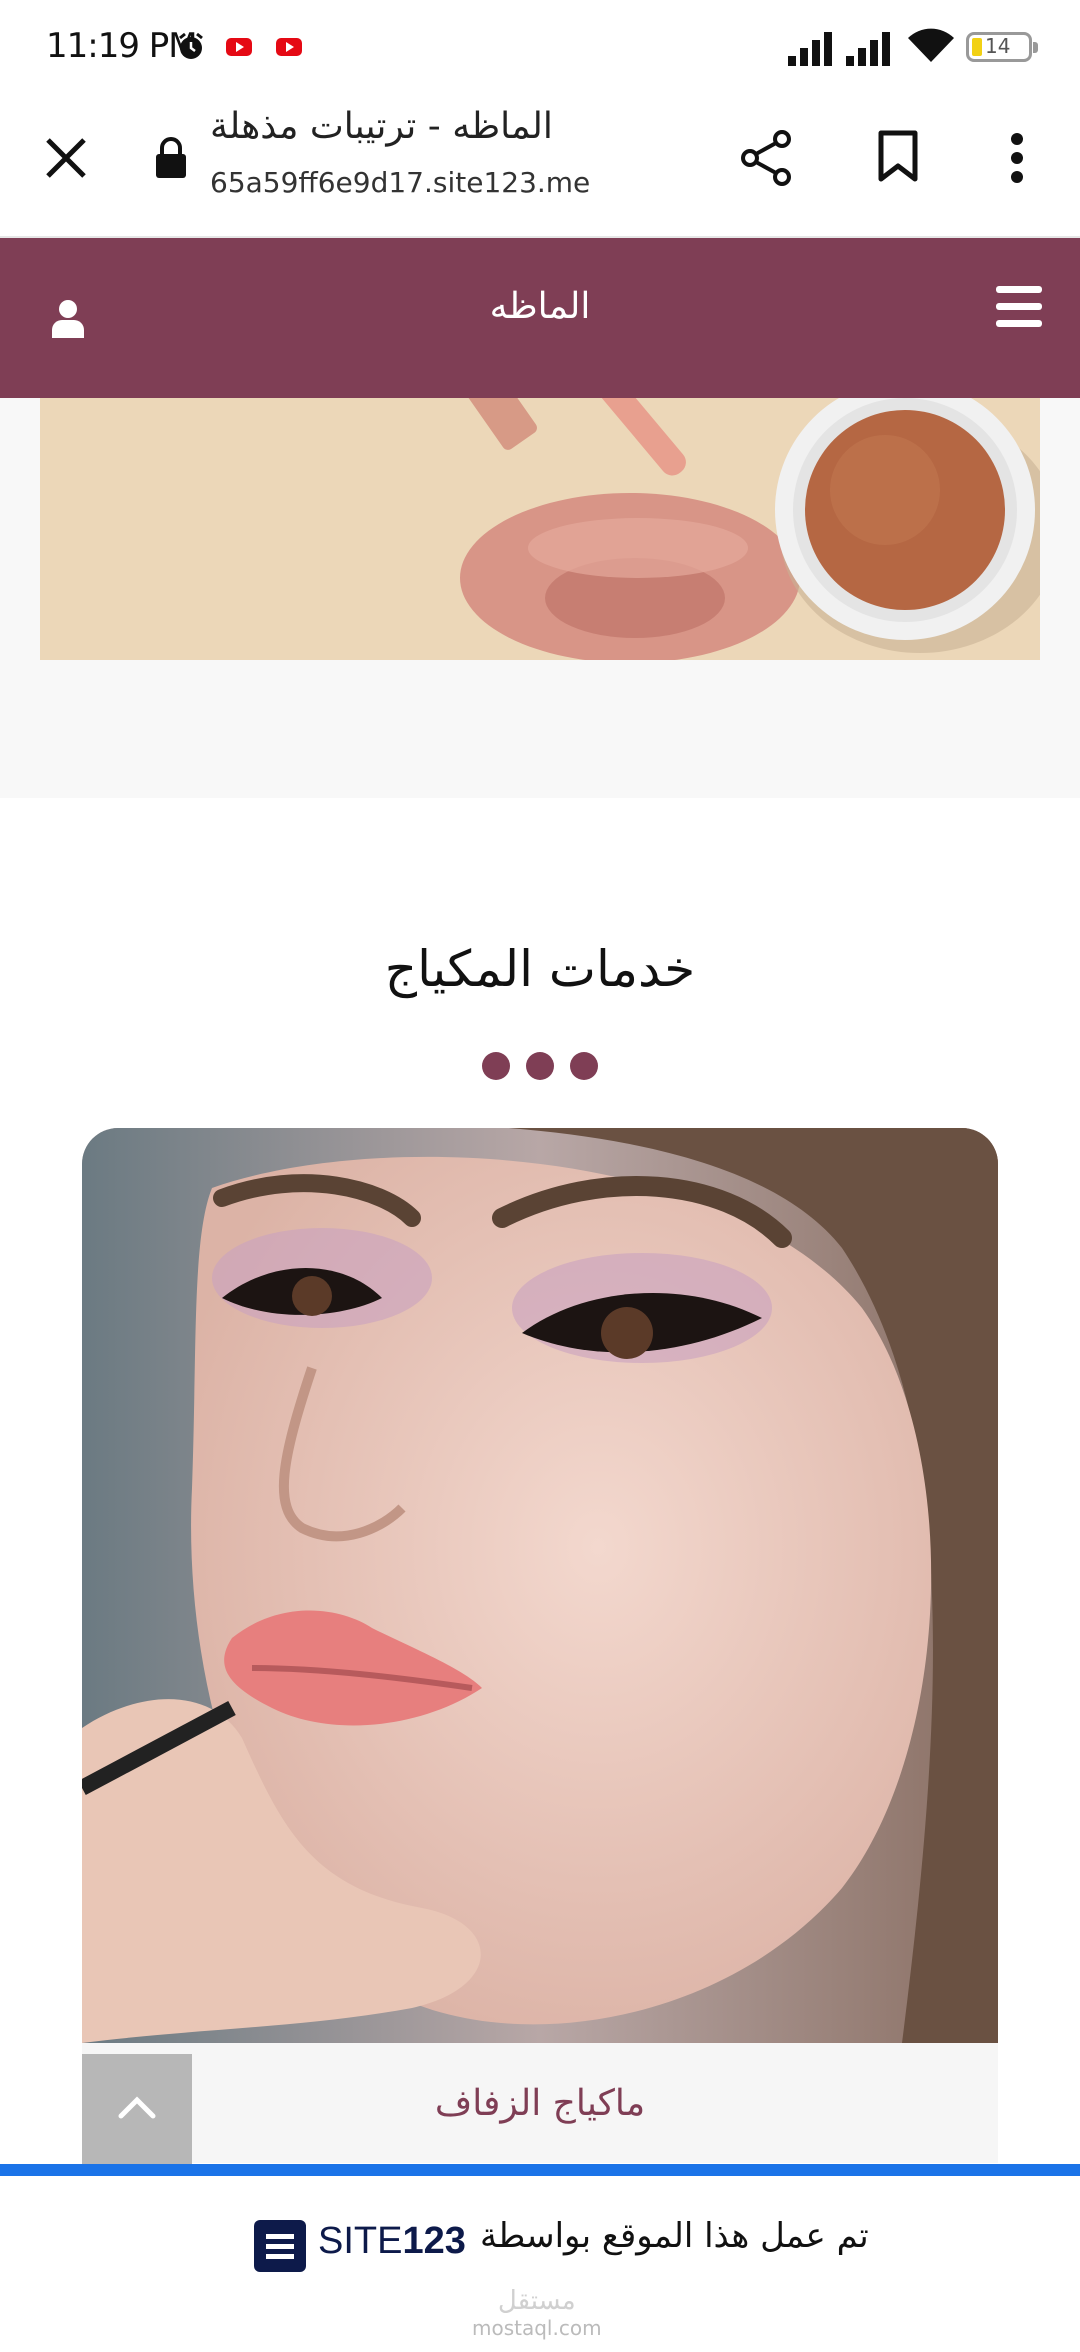  Describe the element at coordinates (66, 158) in the screenshot. I see `close-icon` at that location.